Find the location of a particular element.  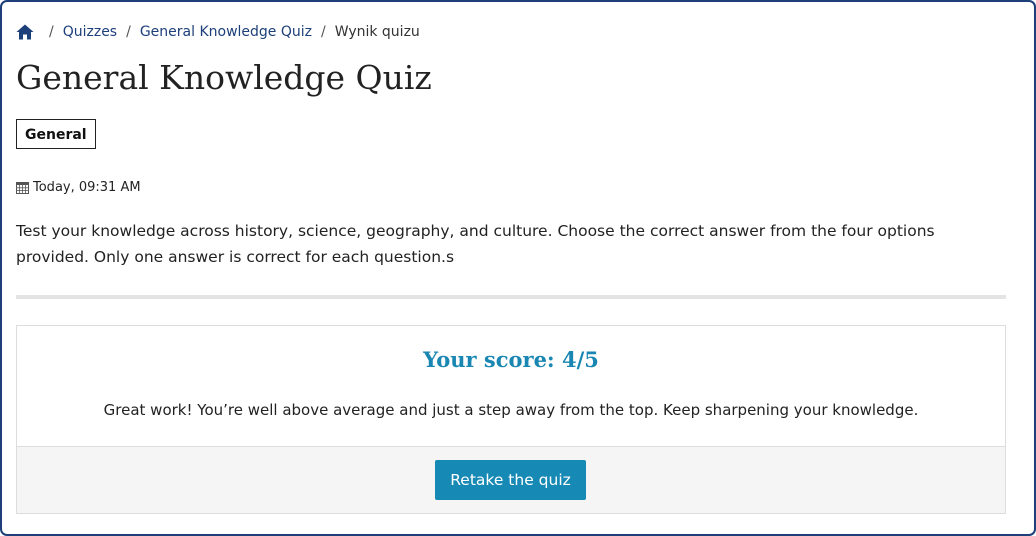

breadcrumb-current: Wynik quizu is located at coordinates (377, 32).